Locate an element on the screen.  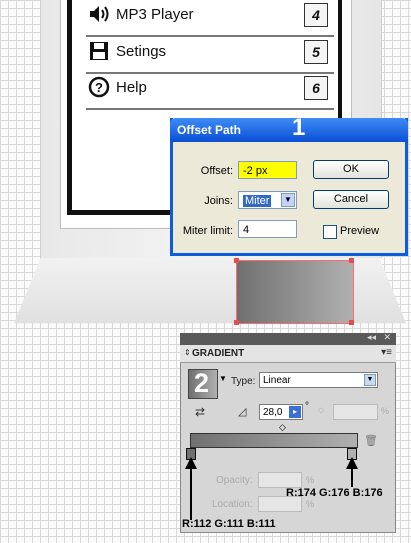
ok-button: OK is located at coordinates (351, 169).